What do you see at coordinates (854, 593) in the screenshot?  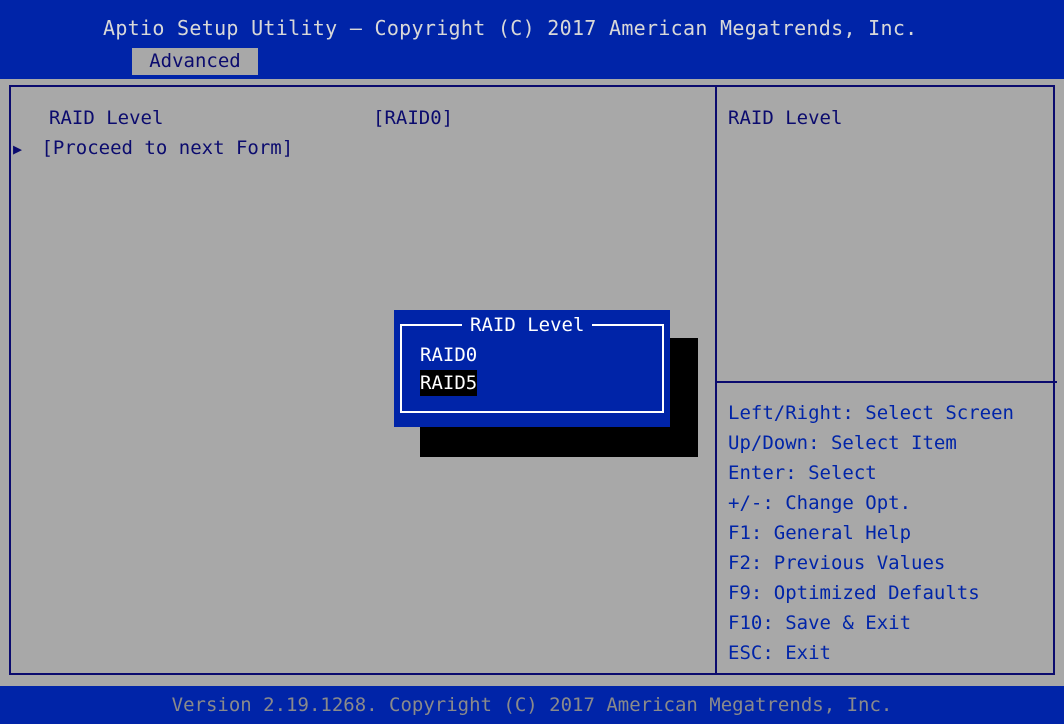 I see `key-help-item: F9: Optimized Defaults` at bounding box center [854, 593].